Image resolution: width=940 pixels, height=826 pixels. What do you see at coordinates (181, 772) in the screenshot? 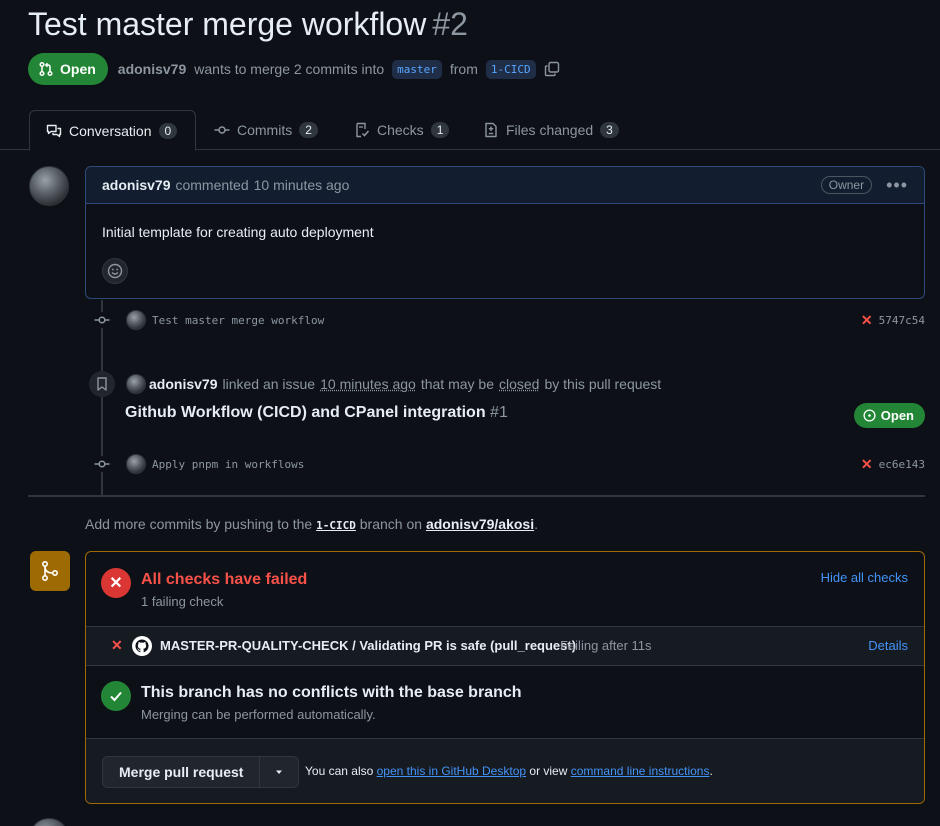
I see `merge-pull-request-button: Merge pull request` at bounding box center [181, 772].